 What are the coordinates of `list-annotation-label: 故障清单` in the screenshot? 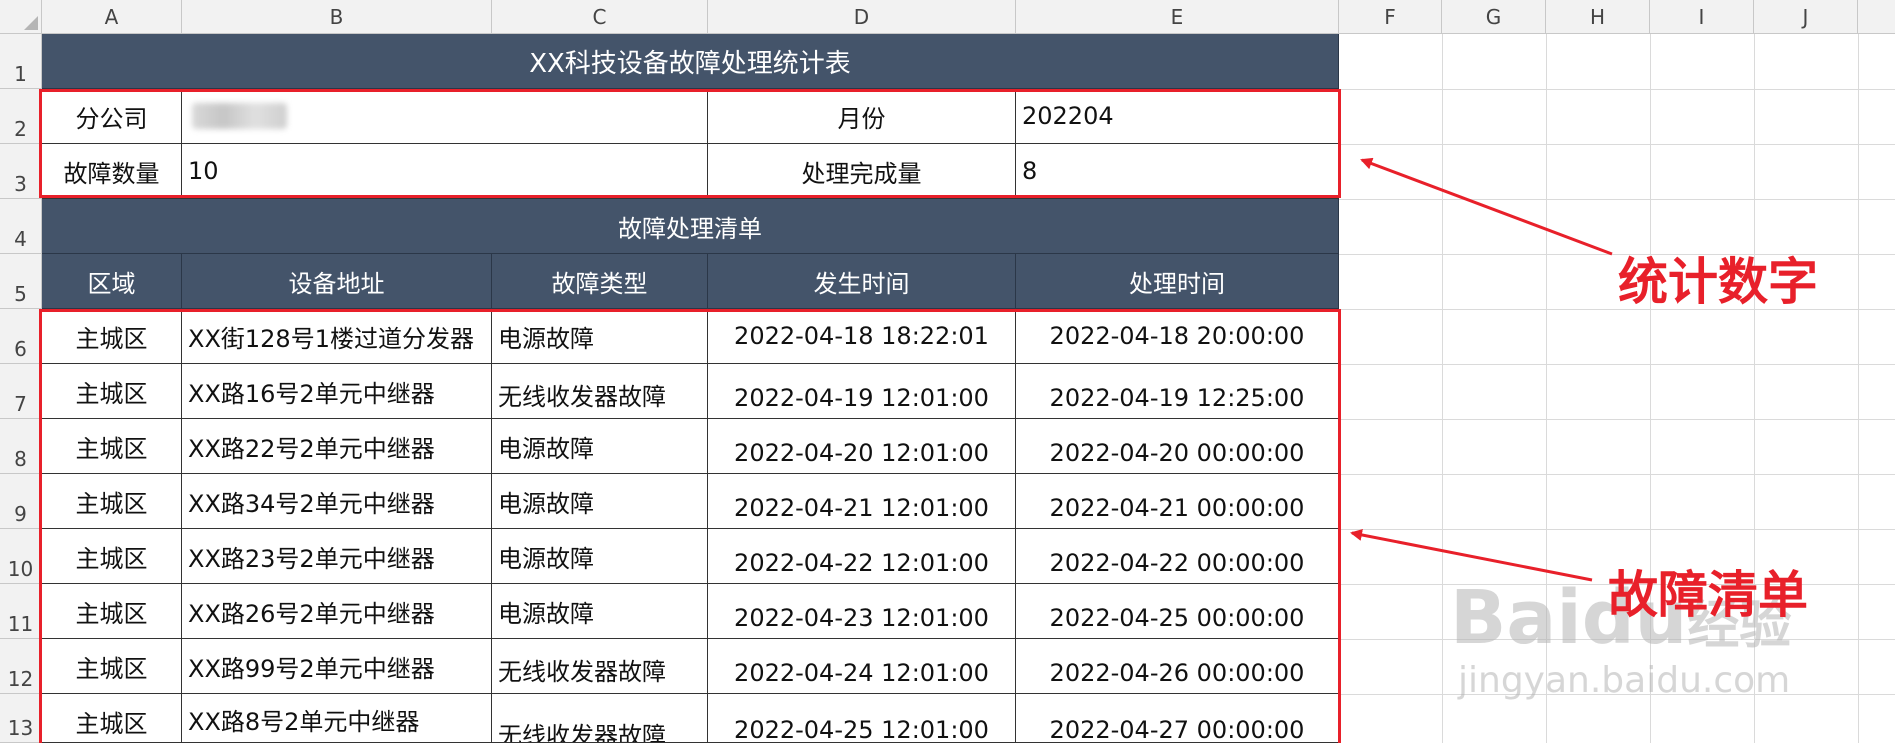 It's located at (1708, 595).